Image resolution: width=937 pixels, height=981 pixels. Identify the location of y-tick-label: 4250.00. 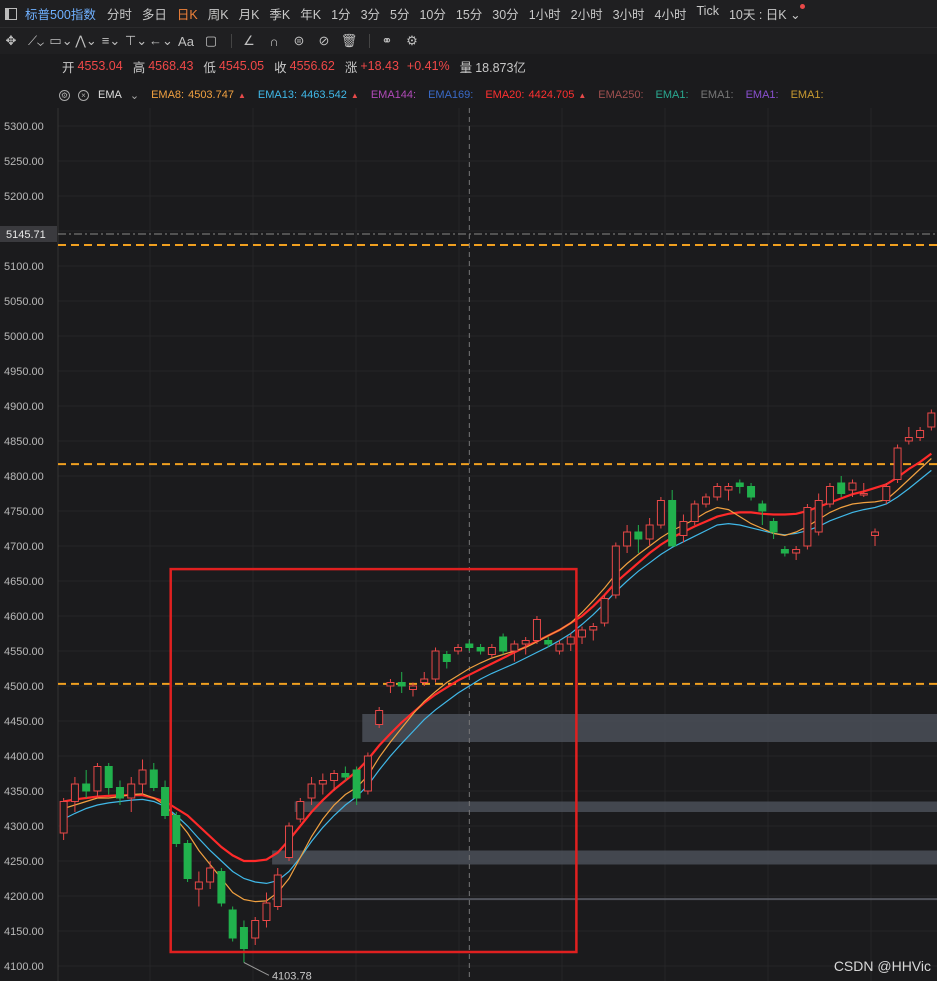
(24, 862).